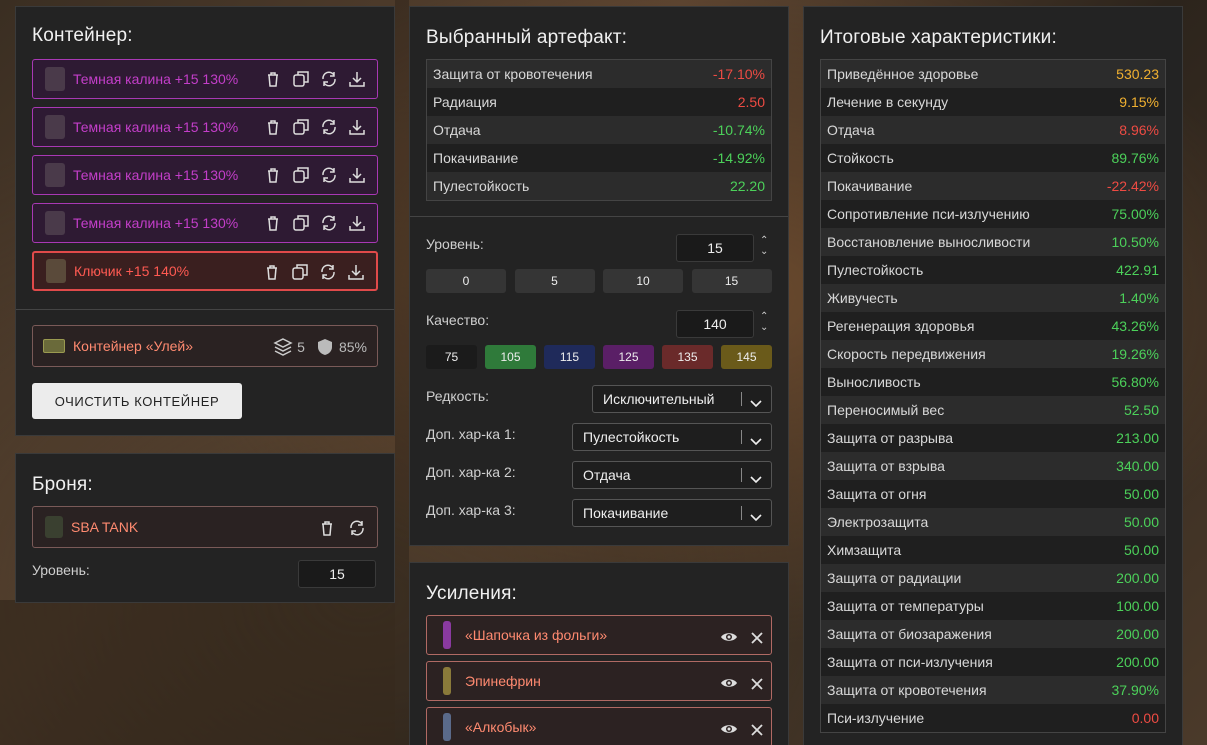  Describe the element at coordinates (471, 472) in the screenshot. I see `extra2-label: Доп. хар-ка 2:` at that location.